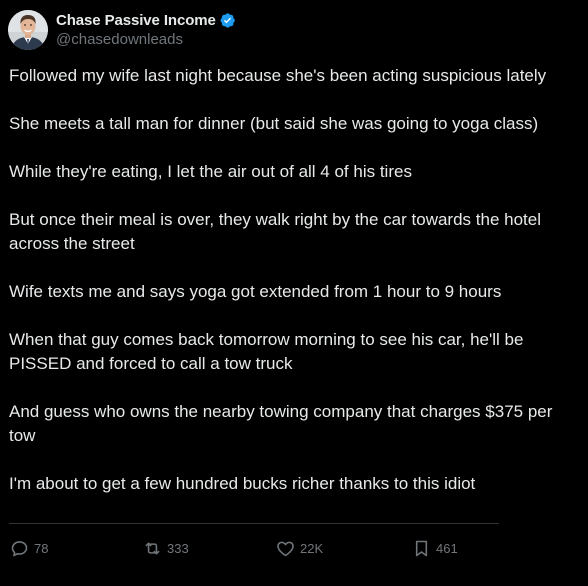 The image size is (588, 586). I want to click on repost-count: 333, so click(178, 548).